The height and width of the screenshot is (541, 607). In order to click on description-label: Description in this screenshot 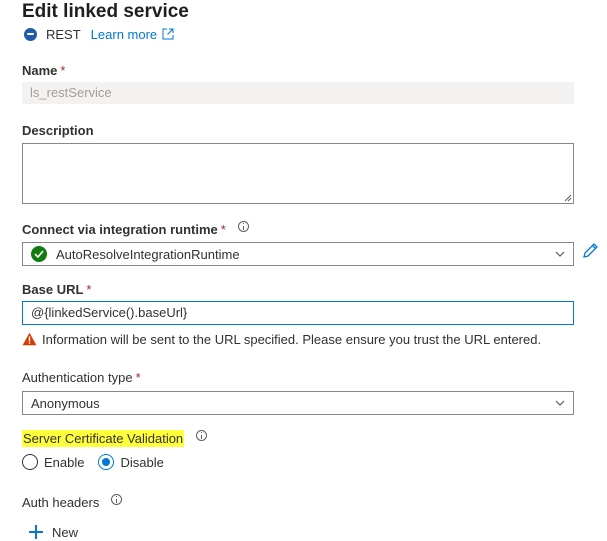, I will do `click(58, 130)`.